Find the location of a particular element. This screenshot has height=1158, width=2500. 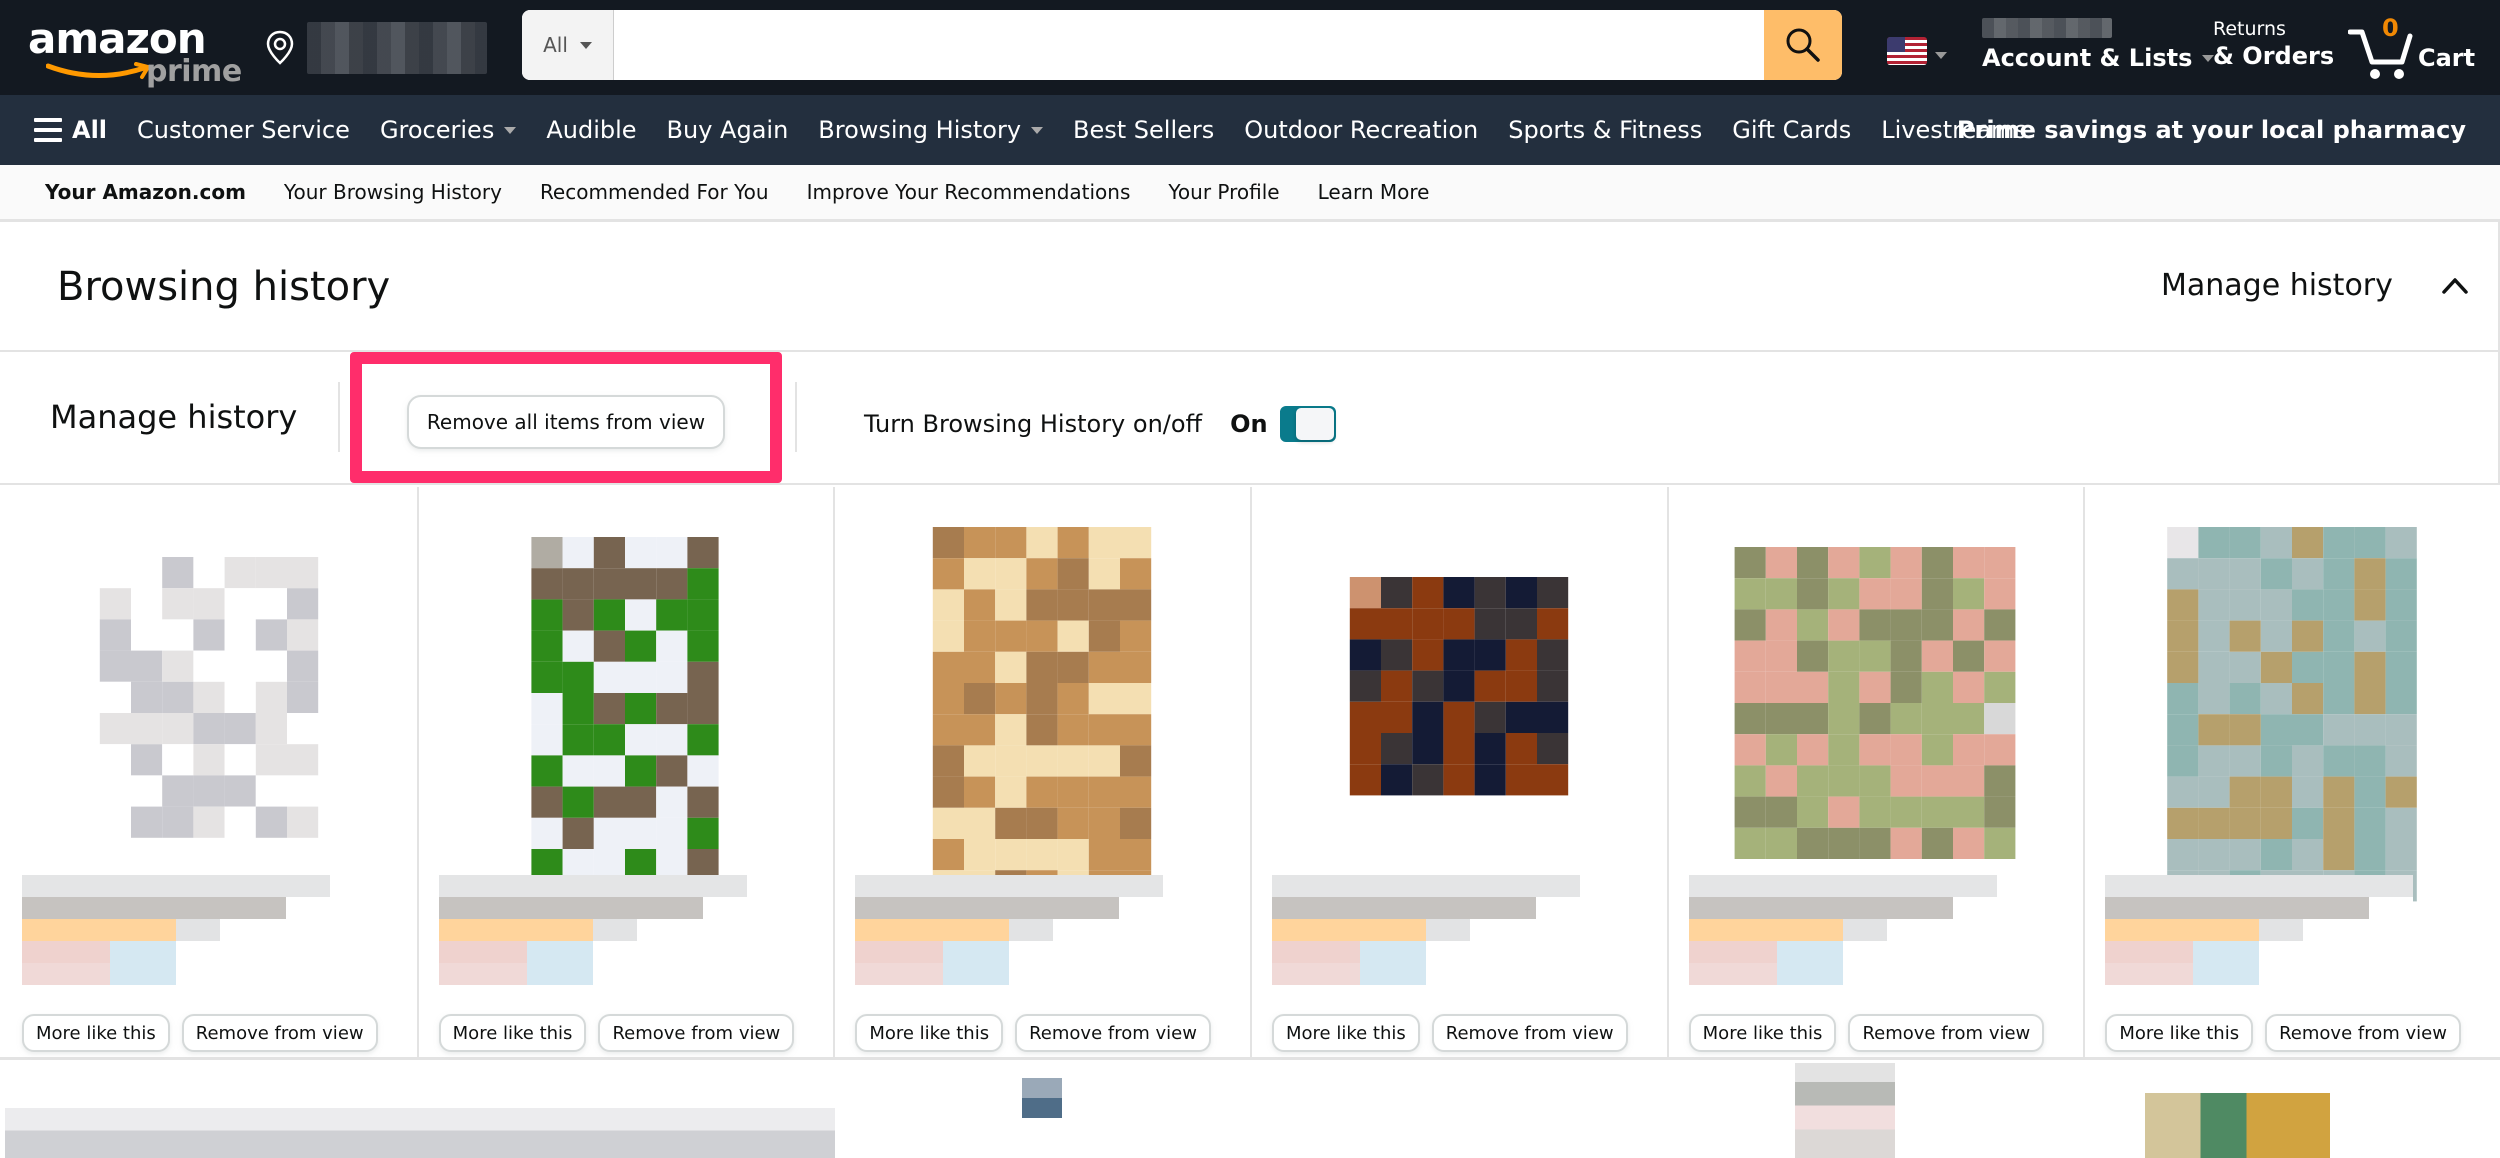

search-icon is located at coordinates (1803, 45).